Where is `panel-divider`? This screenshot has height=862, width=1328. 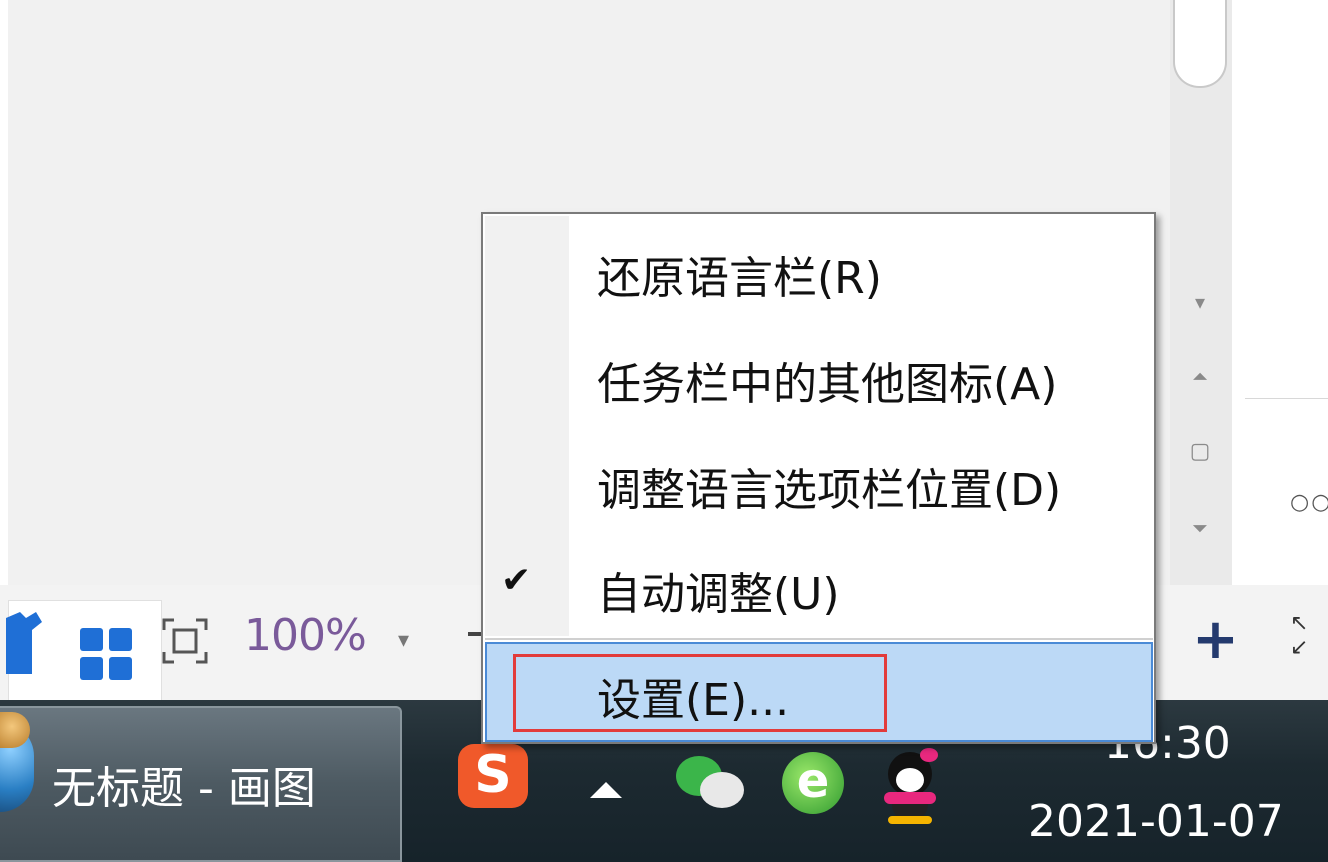
panel-divider is located at coordinates (1286, 398).